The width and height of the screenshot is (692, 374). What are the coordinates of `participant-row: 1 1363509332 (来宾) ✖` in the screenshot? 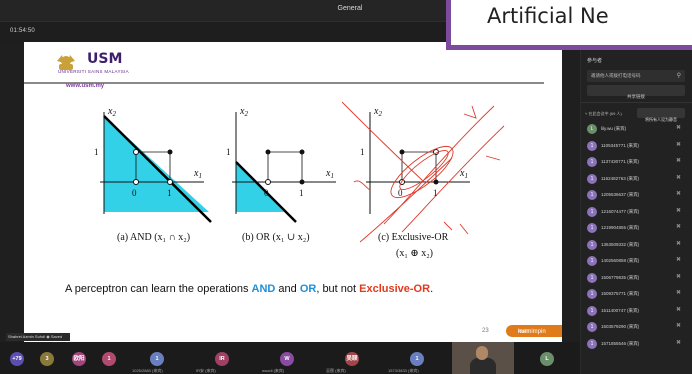 It's located at (636, 245).